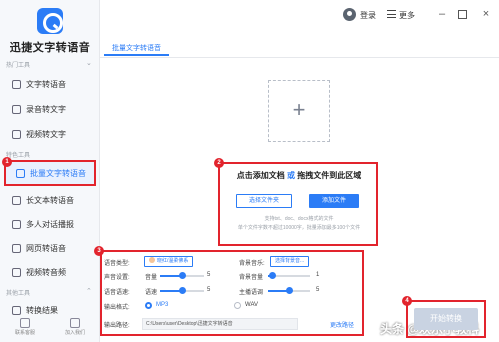 The image size is (499, 342). Describe the element at coordinates (391, 14) in the screenshot. I see `menu-icon` at that location.